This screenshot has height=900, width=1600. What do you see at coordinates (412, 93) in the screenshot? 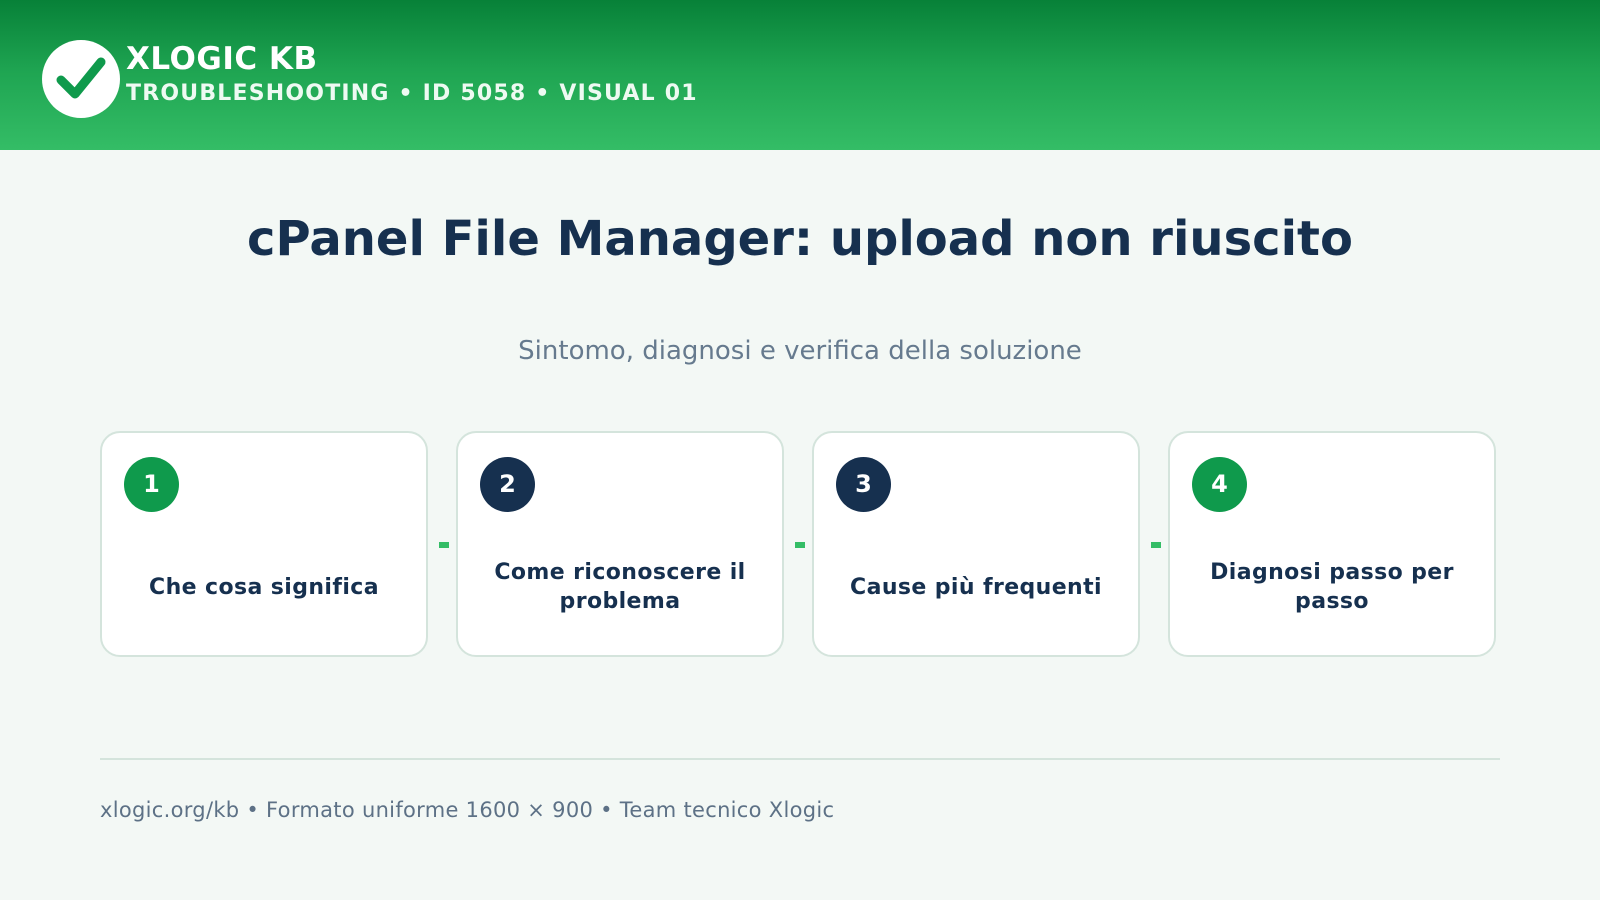
I see `article-meta: TROUBLESHOOTING • ID 5058 • VISUAL 01` at bounding box center [412, 93].